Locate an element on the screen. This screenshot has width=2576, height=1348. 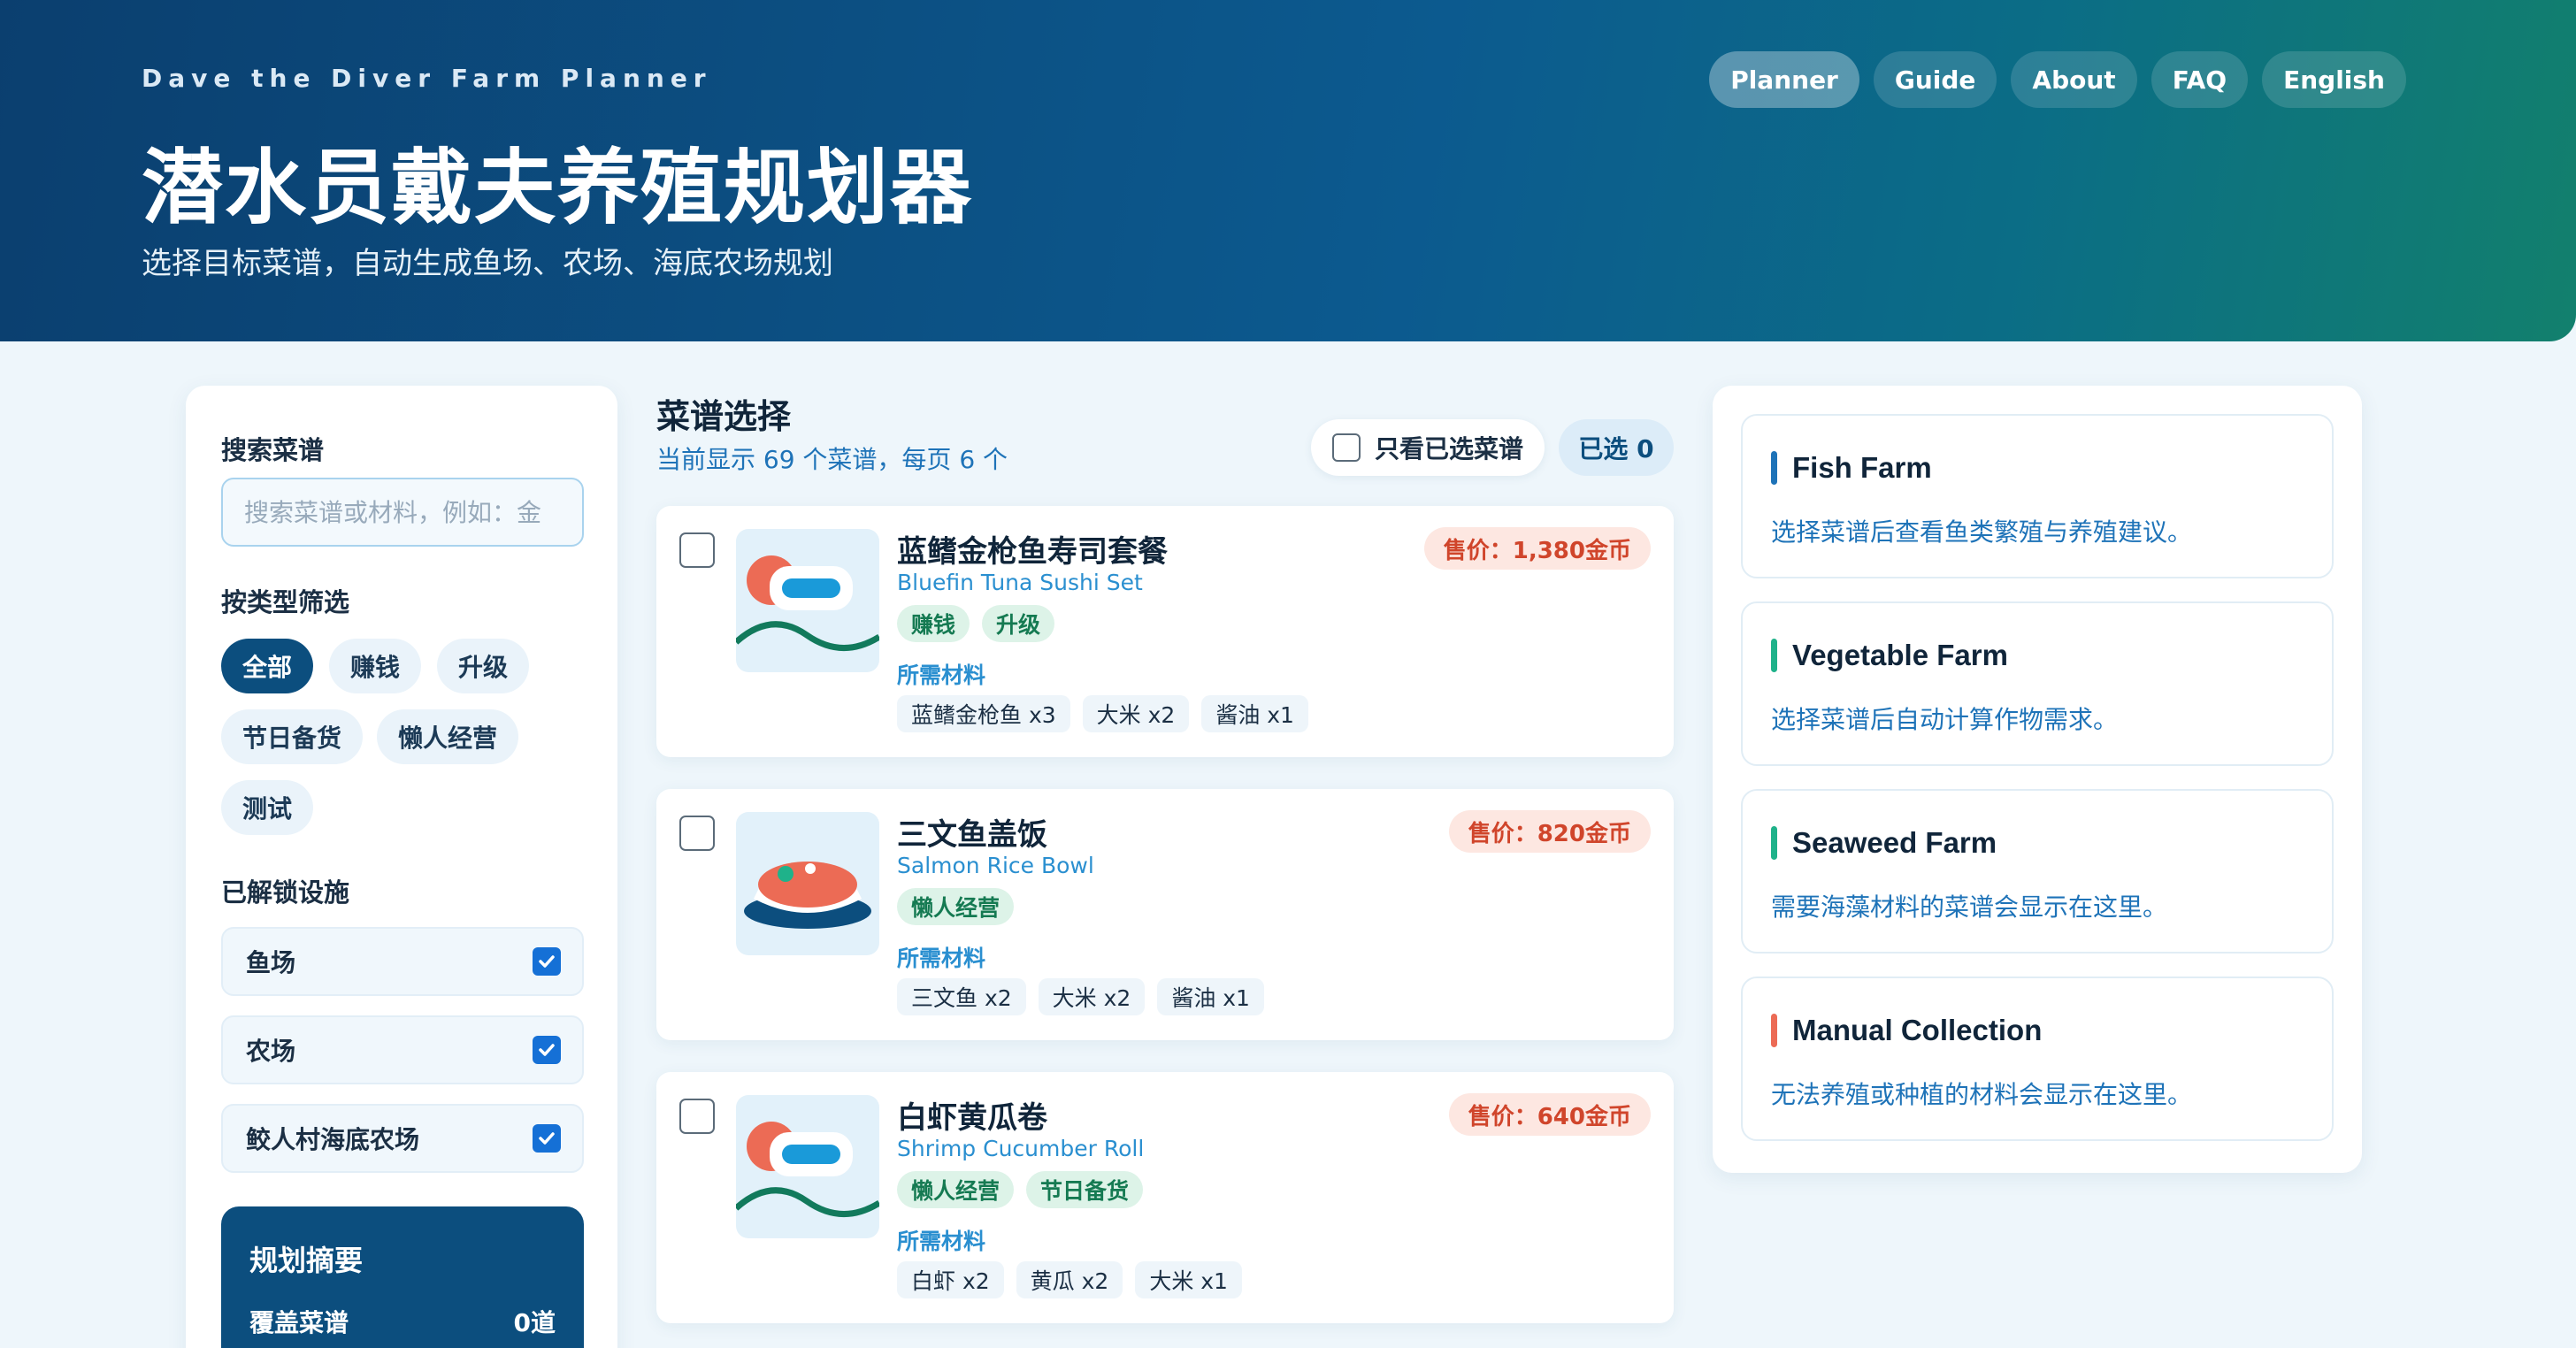
recipe-name-en: Salmon Rice Bowl is located at coordinates (995, 865).